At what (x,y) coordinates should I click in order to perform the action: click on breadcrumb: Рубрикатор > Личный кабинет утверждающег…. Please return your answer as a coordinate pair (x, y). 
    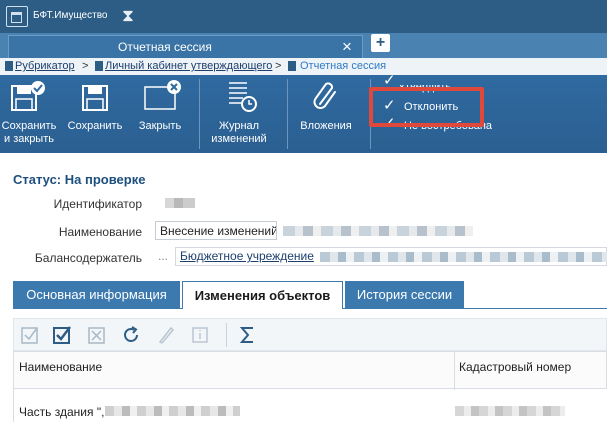
    Looking at the image, I should click on (303, 66).